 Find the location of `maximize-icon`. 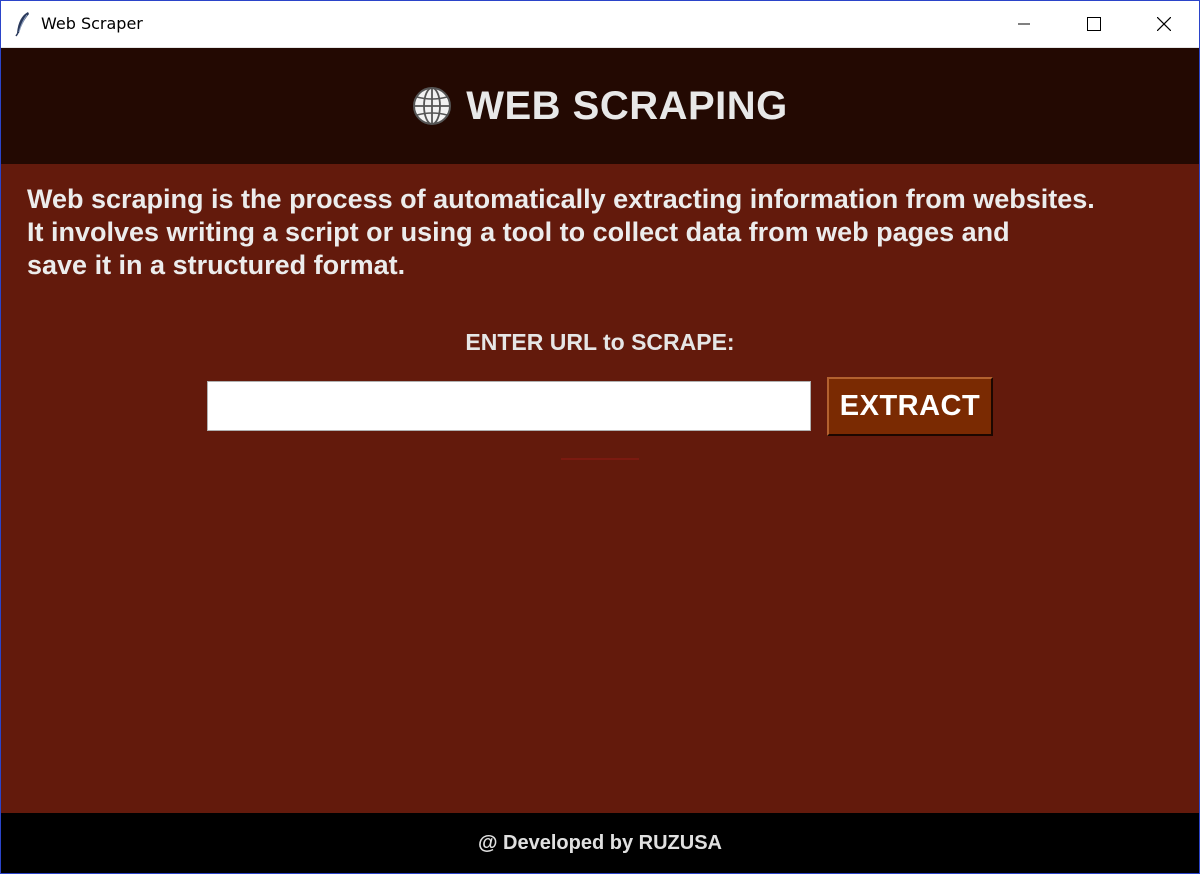

maximize-icon is located at coordinates (1094, 24).